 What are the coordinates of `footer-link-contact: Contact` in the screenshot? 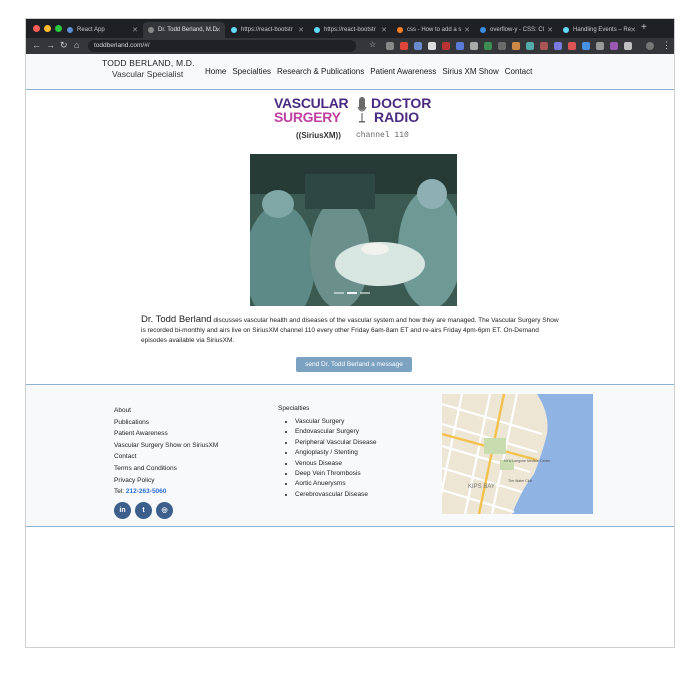 It's located at (166, 457).